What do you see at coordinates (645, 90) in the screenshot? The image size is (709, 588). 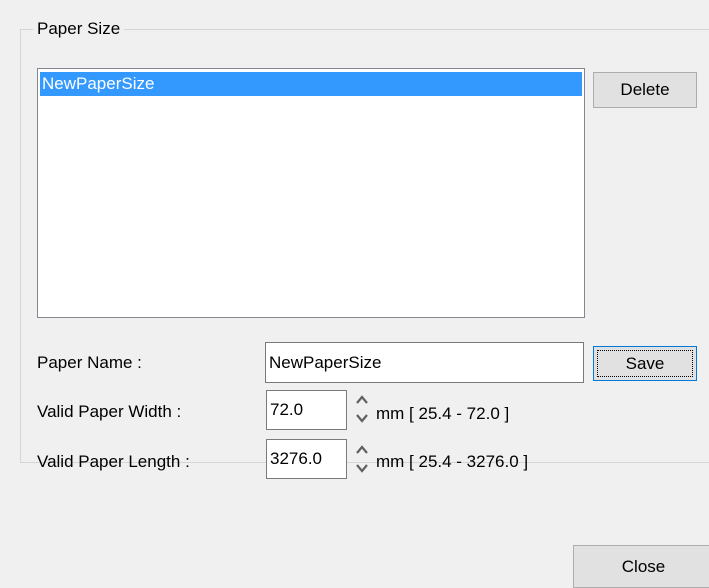 I see `delete-button: Delete` at bounding box center [645, 90].